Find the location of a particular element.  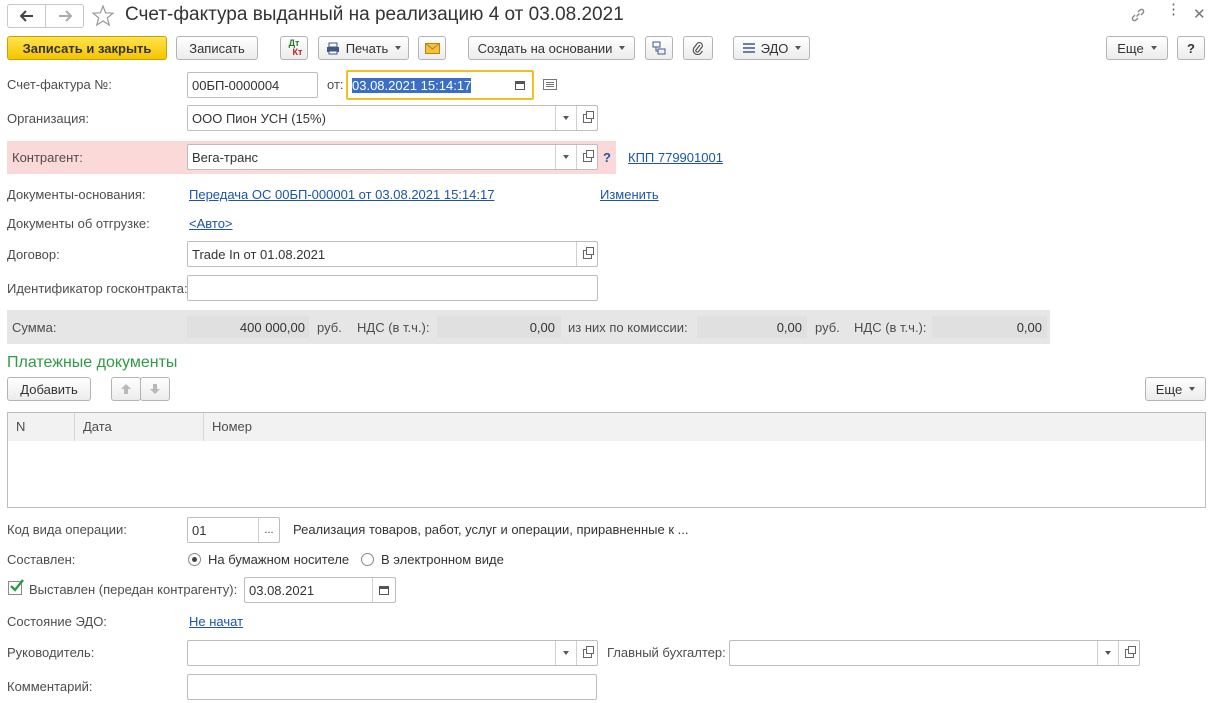

document-structure-icon is located at coordinates (659, 48).